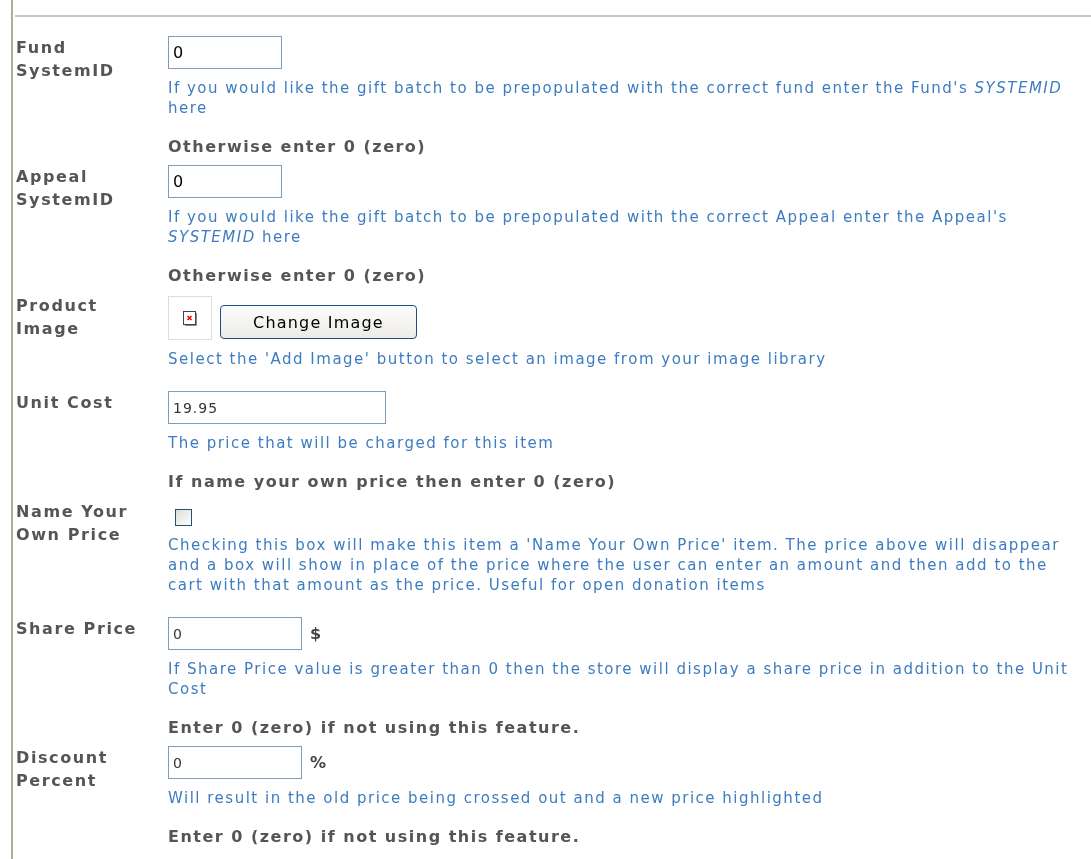 This screenshot has width=1091, height=859. Describe the element at coordinates (277, 407) in the screenshot. I see `input-field: 19.95` at that location.